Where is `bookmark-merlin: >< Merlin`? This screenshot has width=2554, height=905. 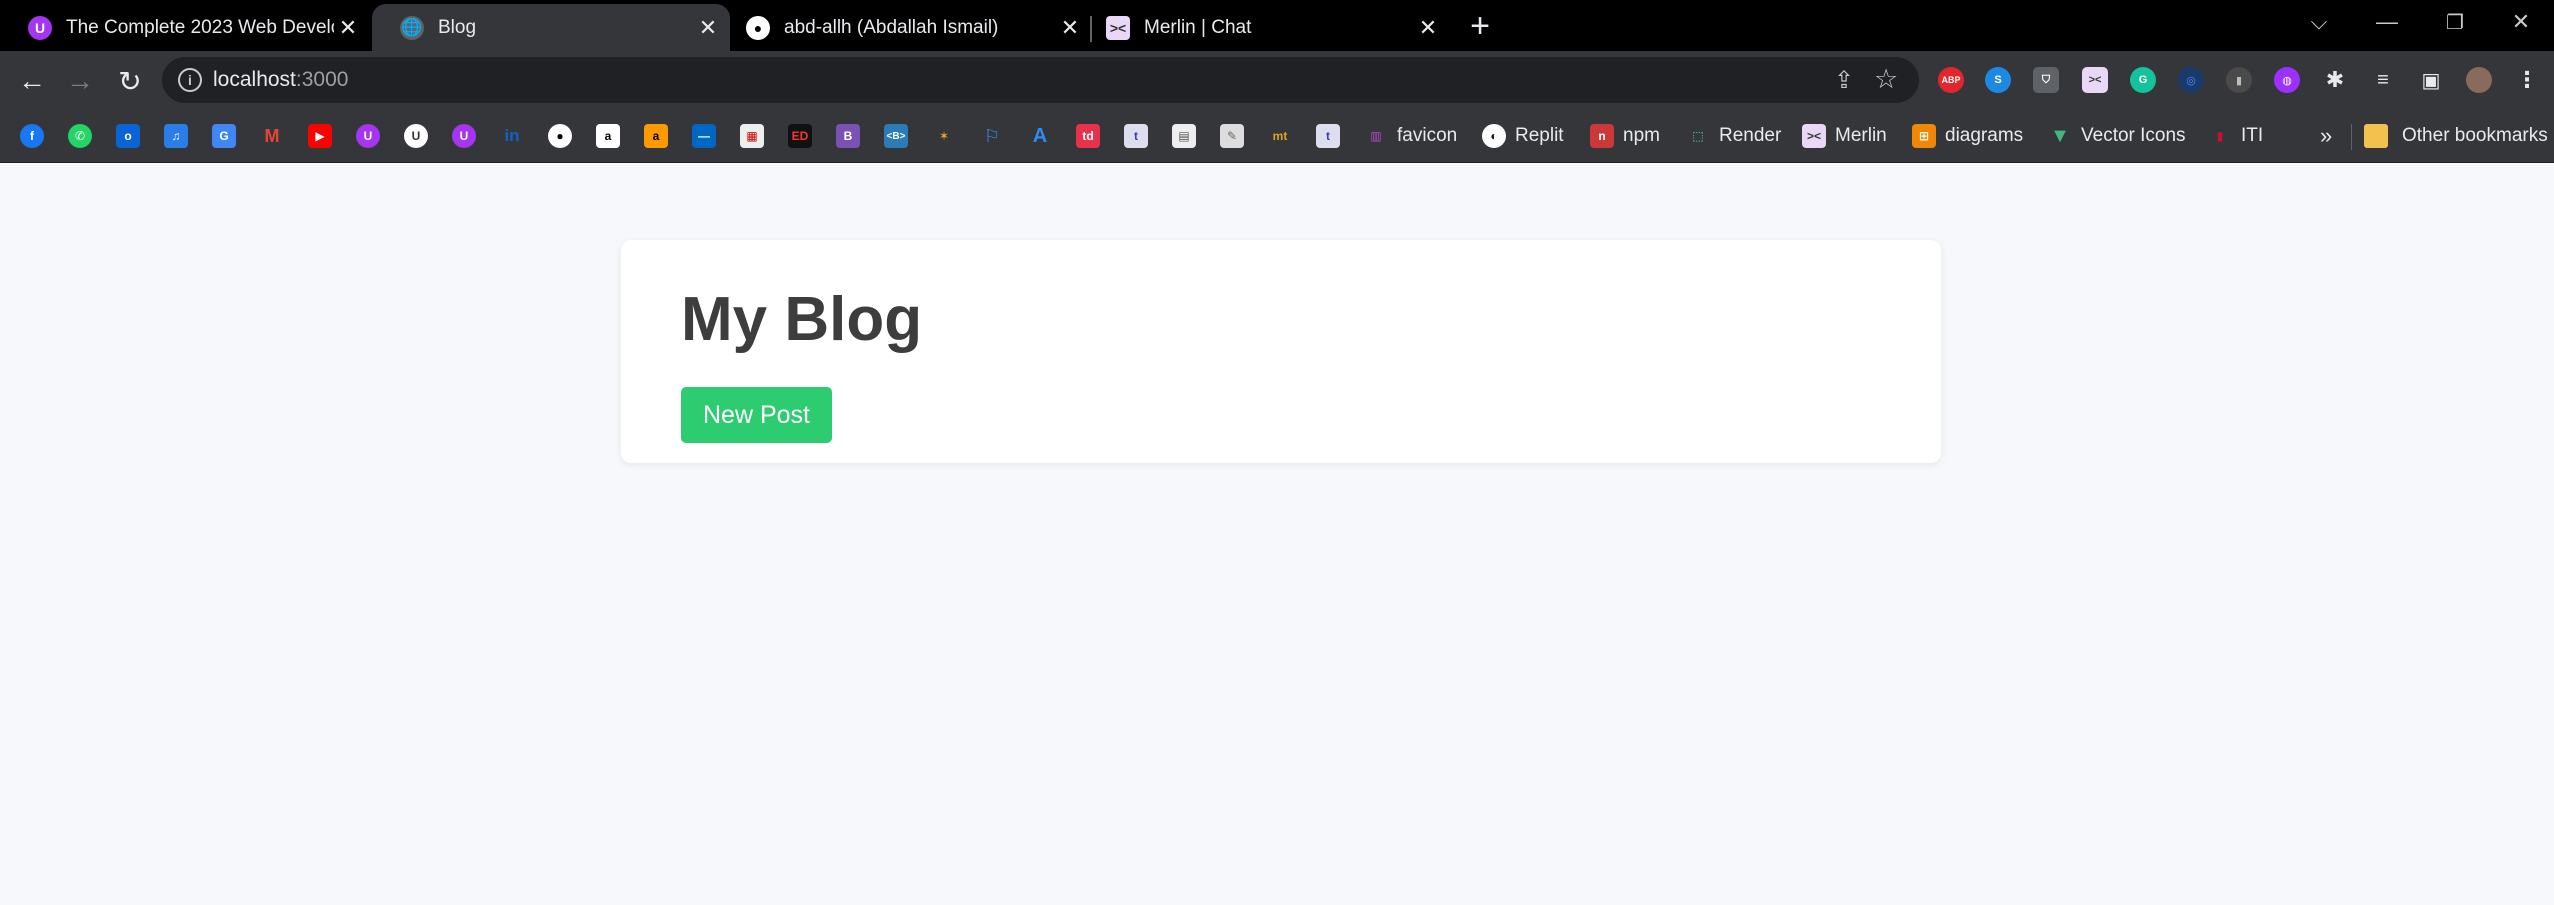 bookmark-merlin: >< Merlin is located at coordinates (1844, 136).